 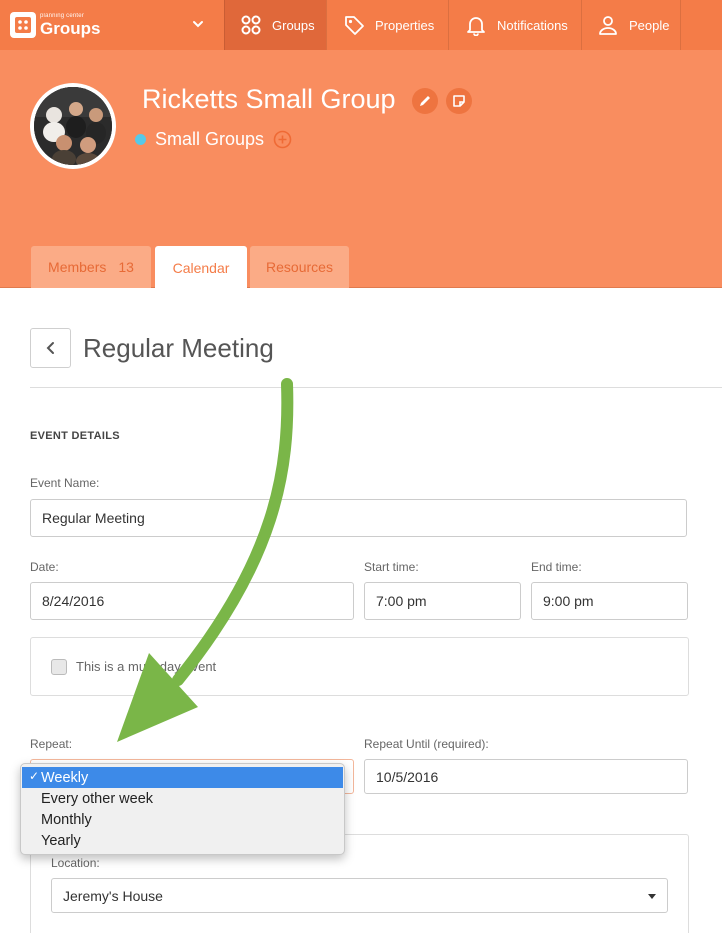 I want to click on brand-company: planning center, so click(x=62, y=16).